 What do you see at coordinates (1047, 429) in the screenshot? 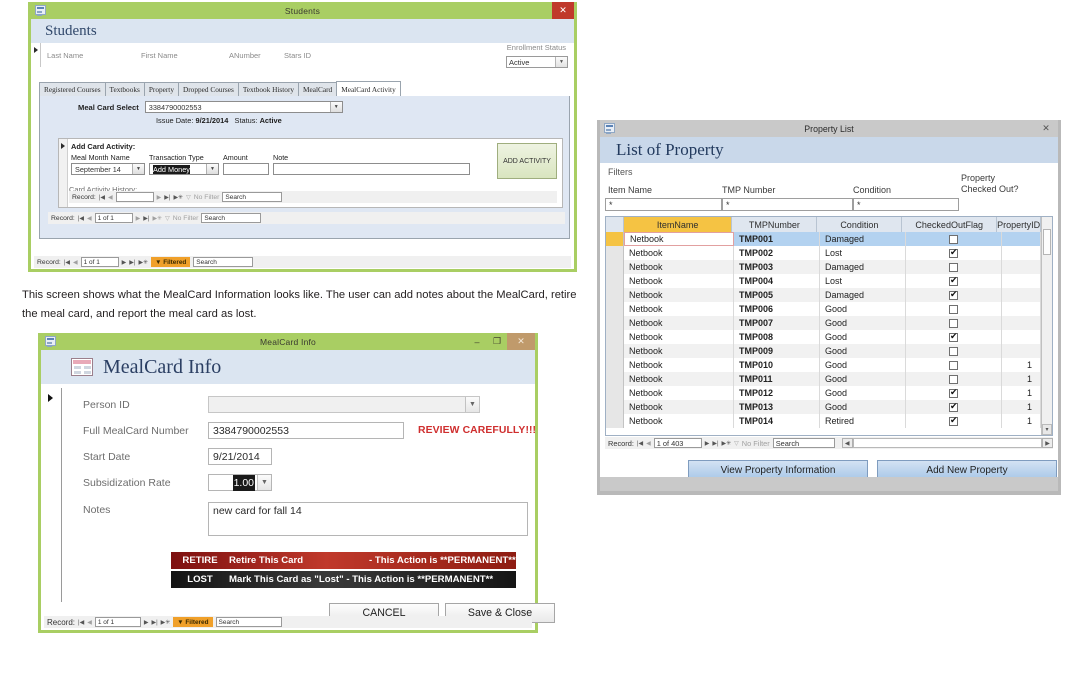
I see `scroll-down-icon: ▾` at bounding box center [1047, 429].